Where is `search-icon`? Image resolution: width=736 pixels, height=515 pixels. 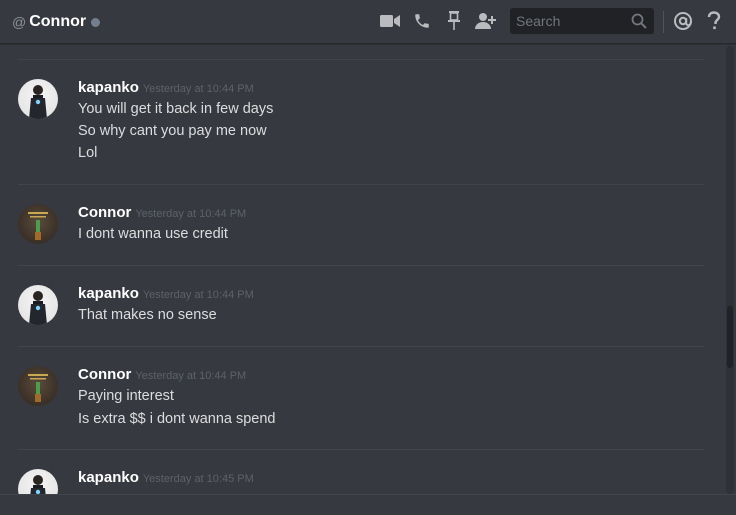 search-icon is located at coordinates (639, 23).